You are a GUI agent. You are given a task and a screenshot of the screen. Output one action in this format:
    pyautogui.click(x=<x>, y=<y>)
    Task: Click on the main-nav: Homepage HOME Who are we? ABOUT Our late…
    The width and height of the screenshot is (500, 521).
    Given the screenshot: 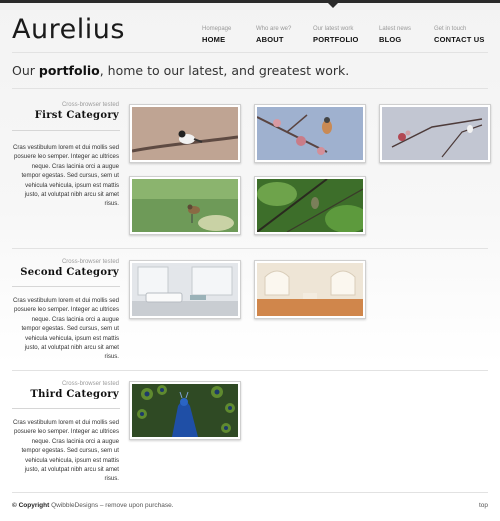 What is the action you would take?
    pyautogui.click(x=250, y=36)
    